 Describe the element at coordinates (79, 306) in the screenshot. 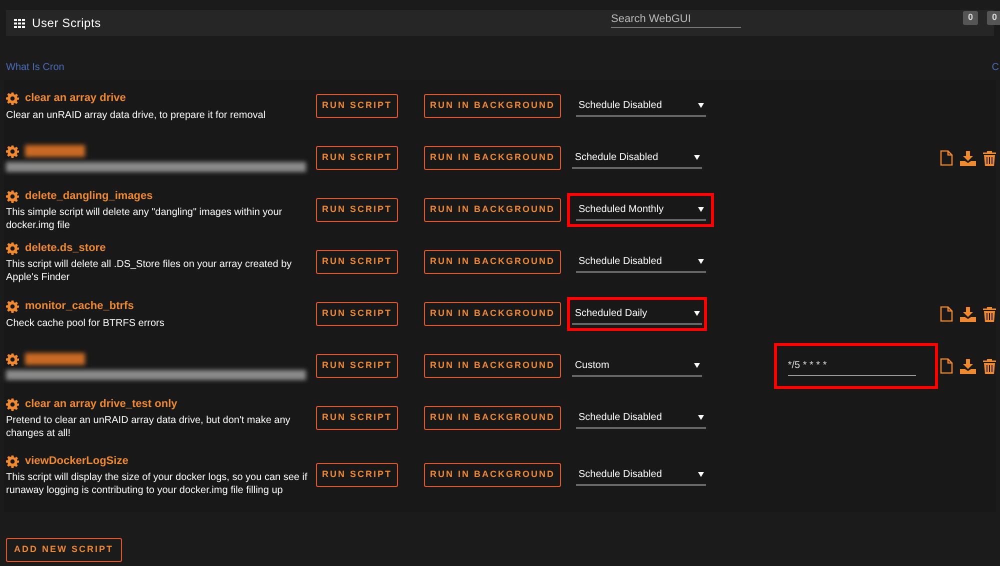

I see `script-name: monitor_cache_btrfs` at that location.